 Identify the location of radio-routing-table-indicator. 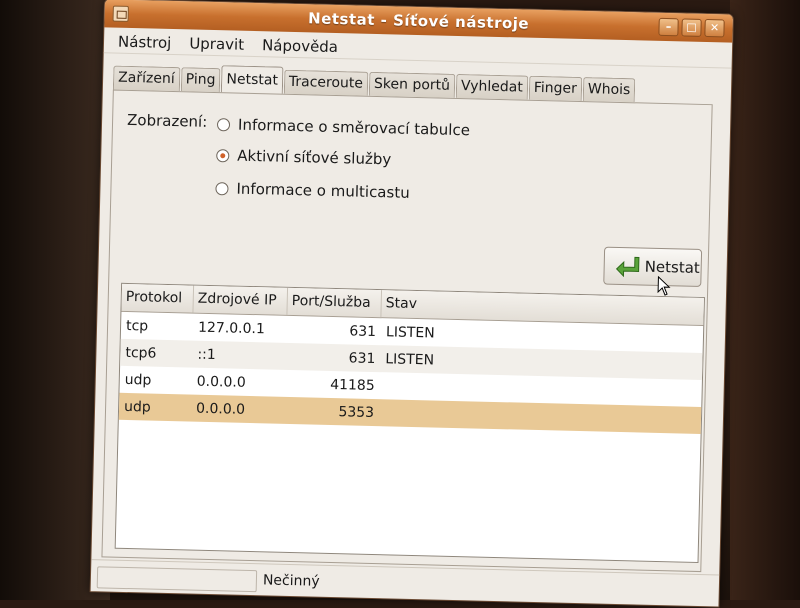
(223, 124).